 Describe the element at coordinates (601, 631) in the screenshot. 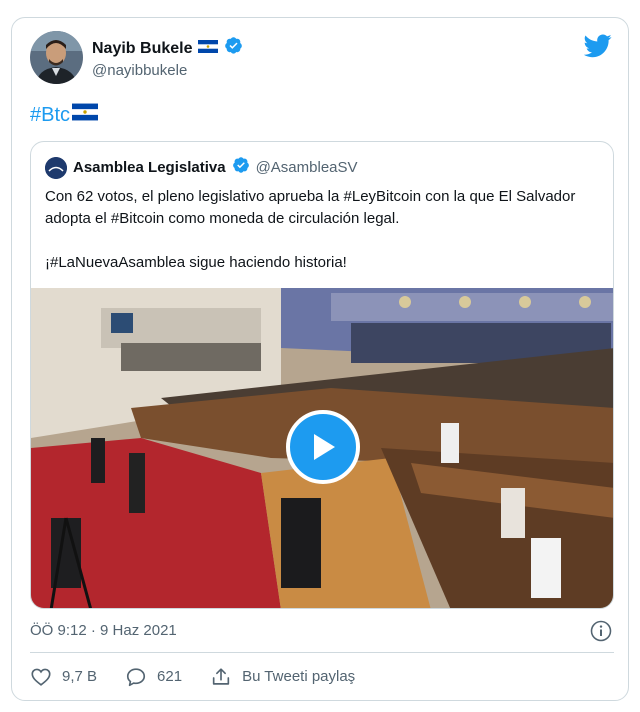

I see `info-icon` at that location.